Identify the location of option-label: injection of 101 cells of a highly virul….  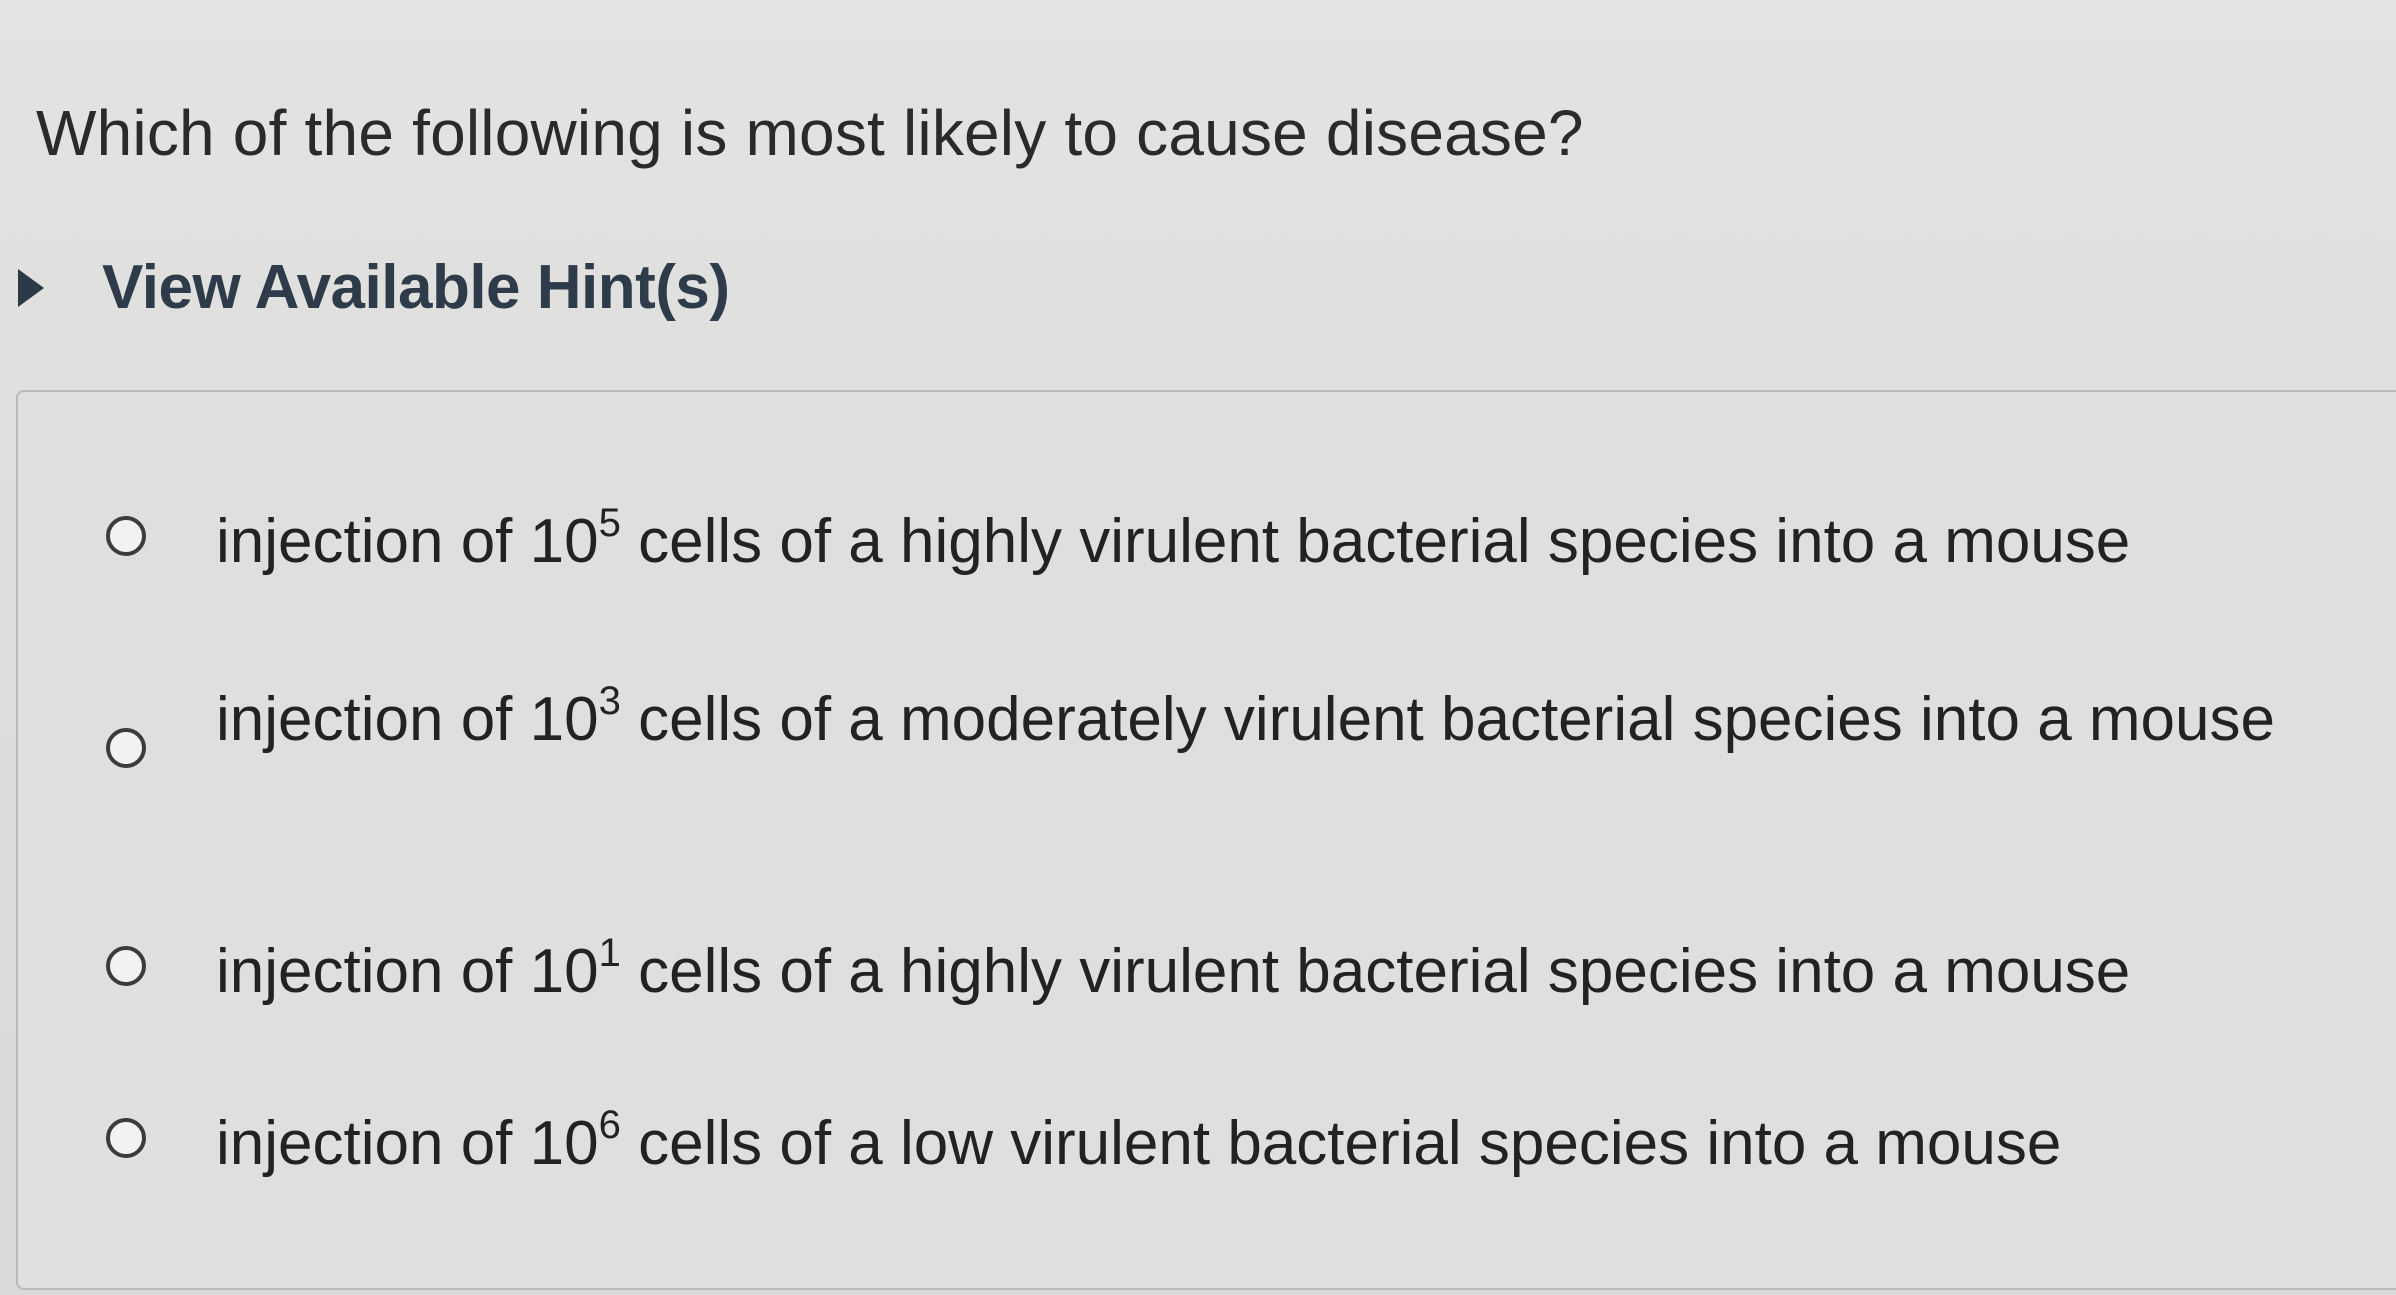
(1256, 972).